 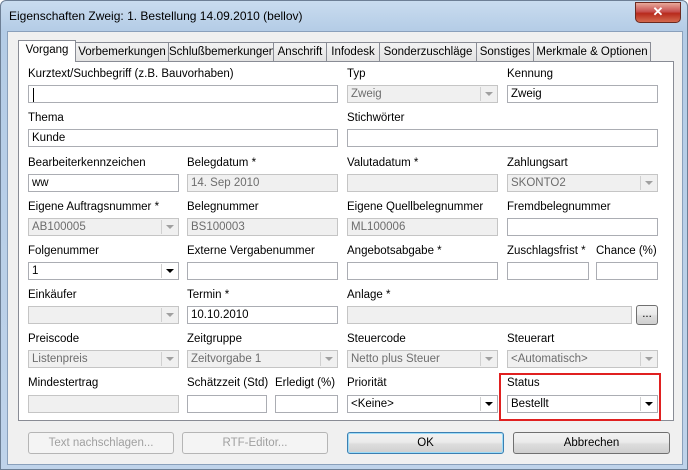 I want to click on typ-label: Typ, so click(x=356, y=74).